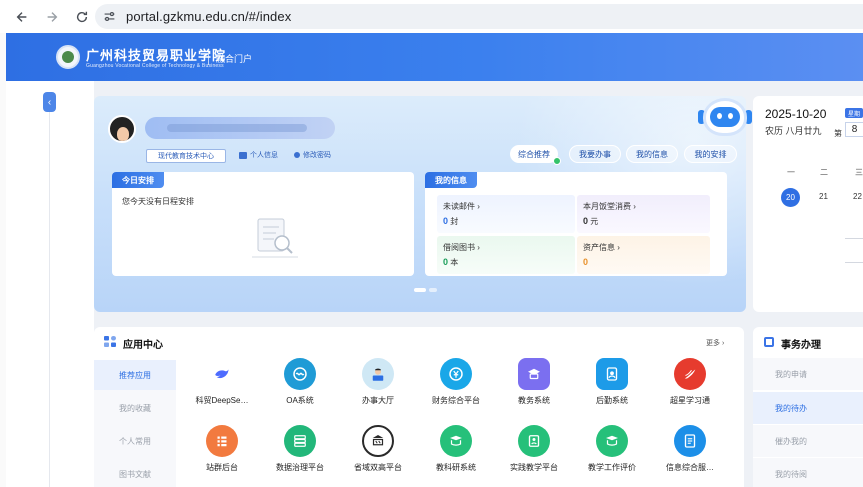 The image size is (863, 487). I want to click on personal-info-link: 个人信息, so click(258, 155).